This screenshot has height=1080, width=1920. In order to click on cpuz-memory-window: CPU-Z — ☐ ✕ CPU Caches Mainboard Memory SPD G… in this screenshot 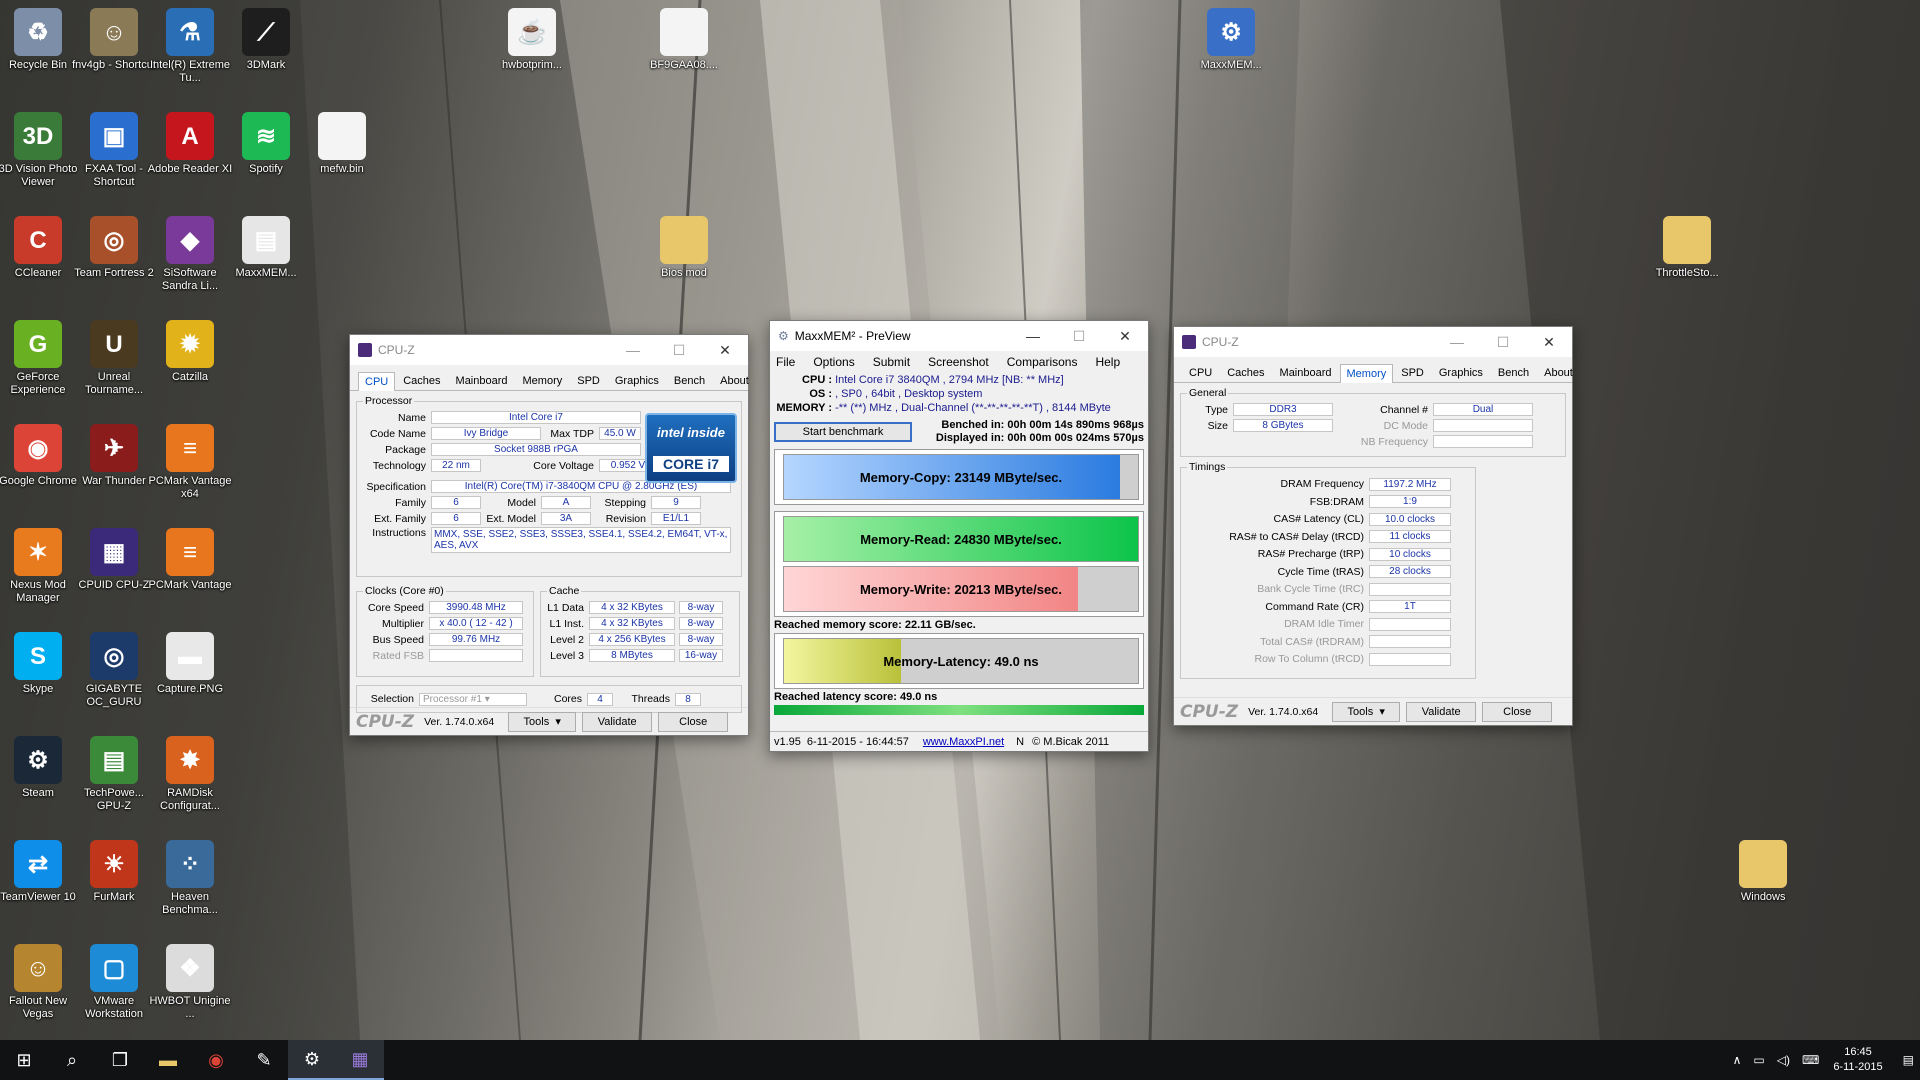, I will do `click(1373, 526)`.